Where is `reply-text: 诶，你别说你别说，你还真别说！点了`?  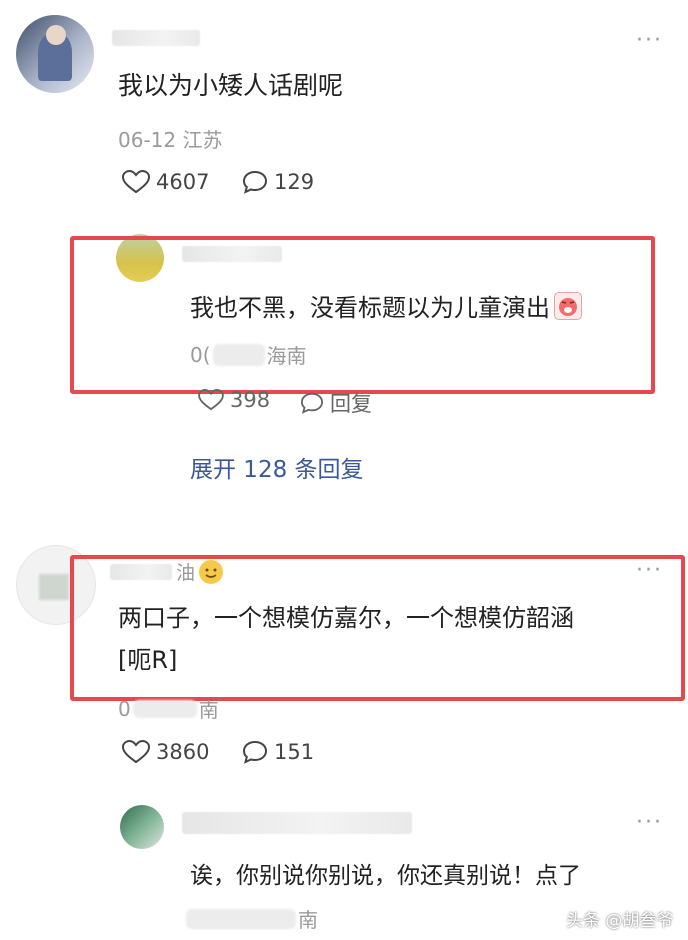
reply-text: 诶，你别说你别说，你还真别说！点了 is located at coordinates (385, 876).